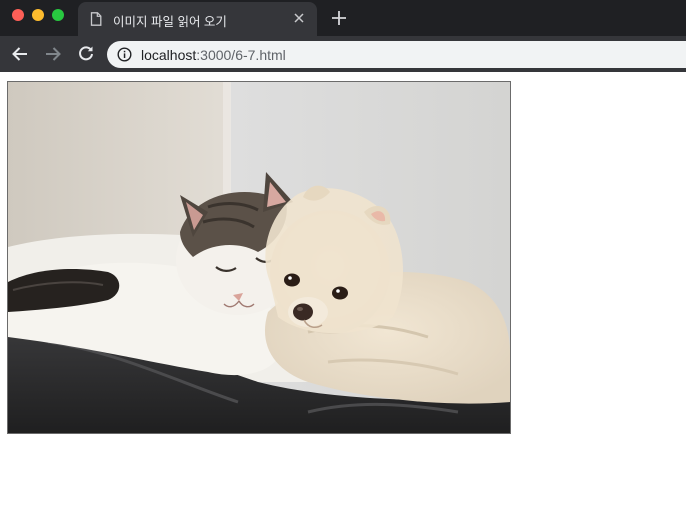 The width and height of the screenshot is (686, 527). I want to click on reload-icon, so click(86, 54).